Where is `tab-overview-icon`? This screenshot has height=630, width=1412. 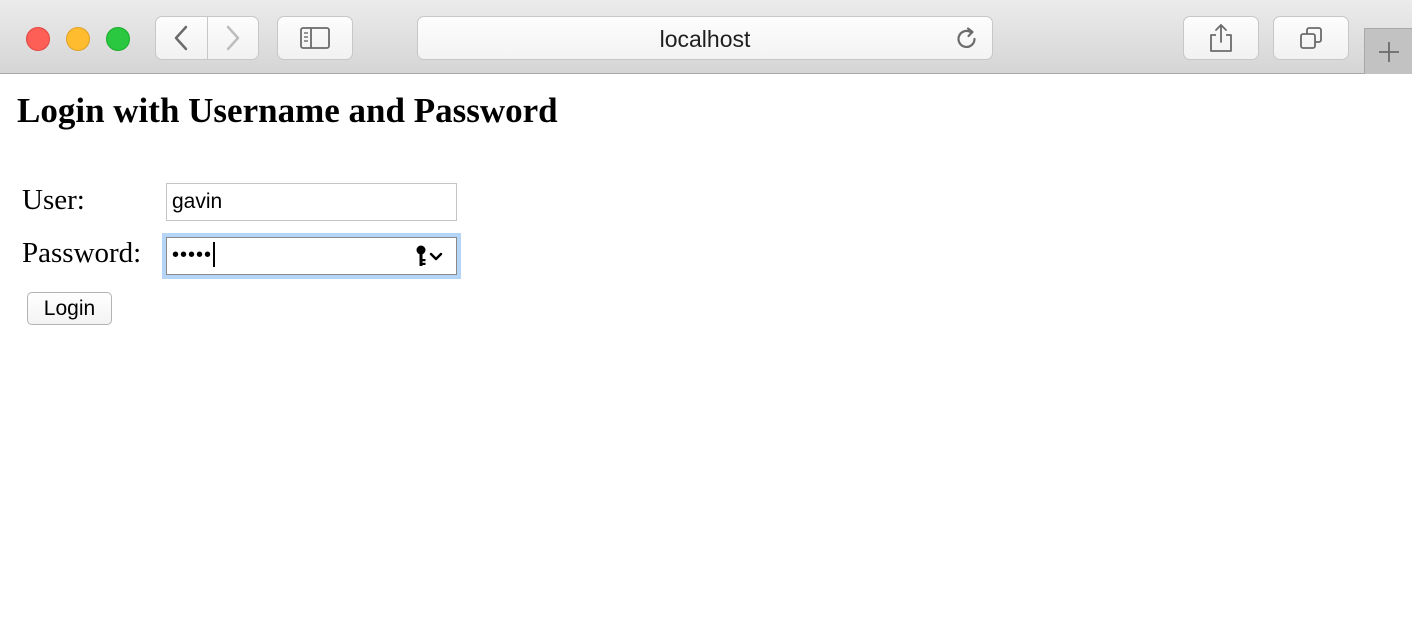
tab-overview-icon is located at coordinates (1311, 38).